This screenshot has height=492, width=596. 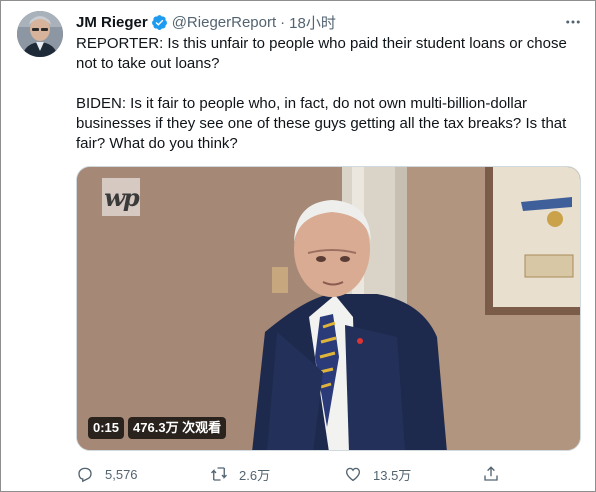 I want to click on share-button, so click(x=496, y=474).